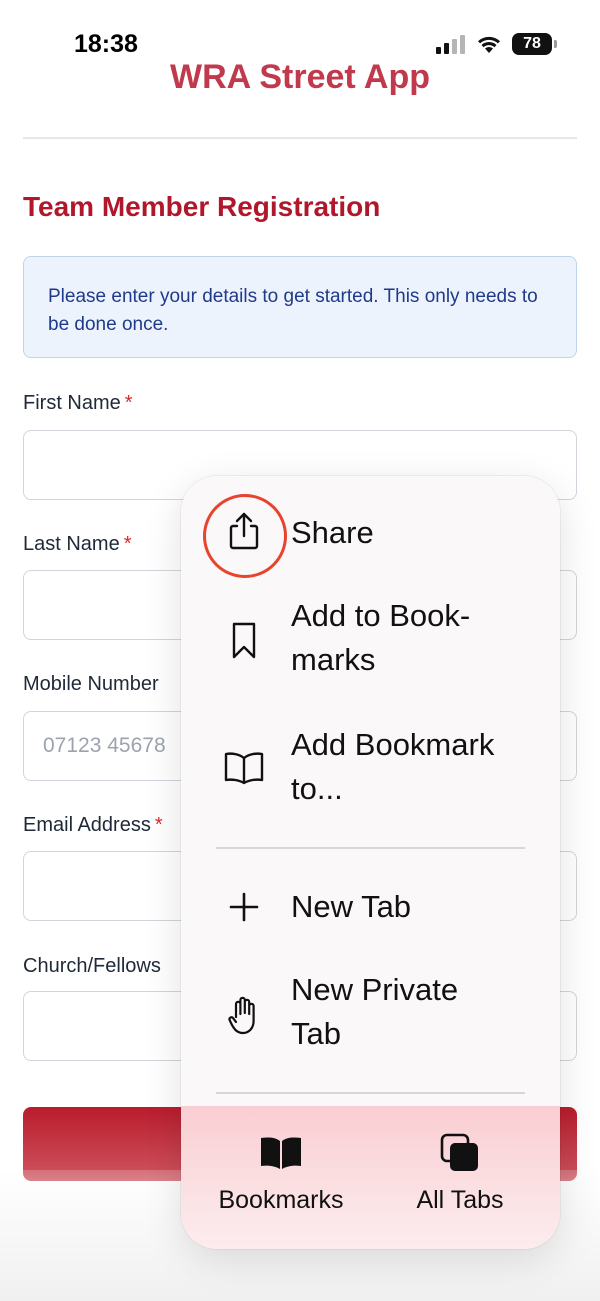  I want to click on battery-level: 78, so click(532, 43).